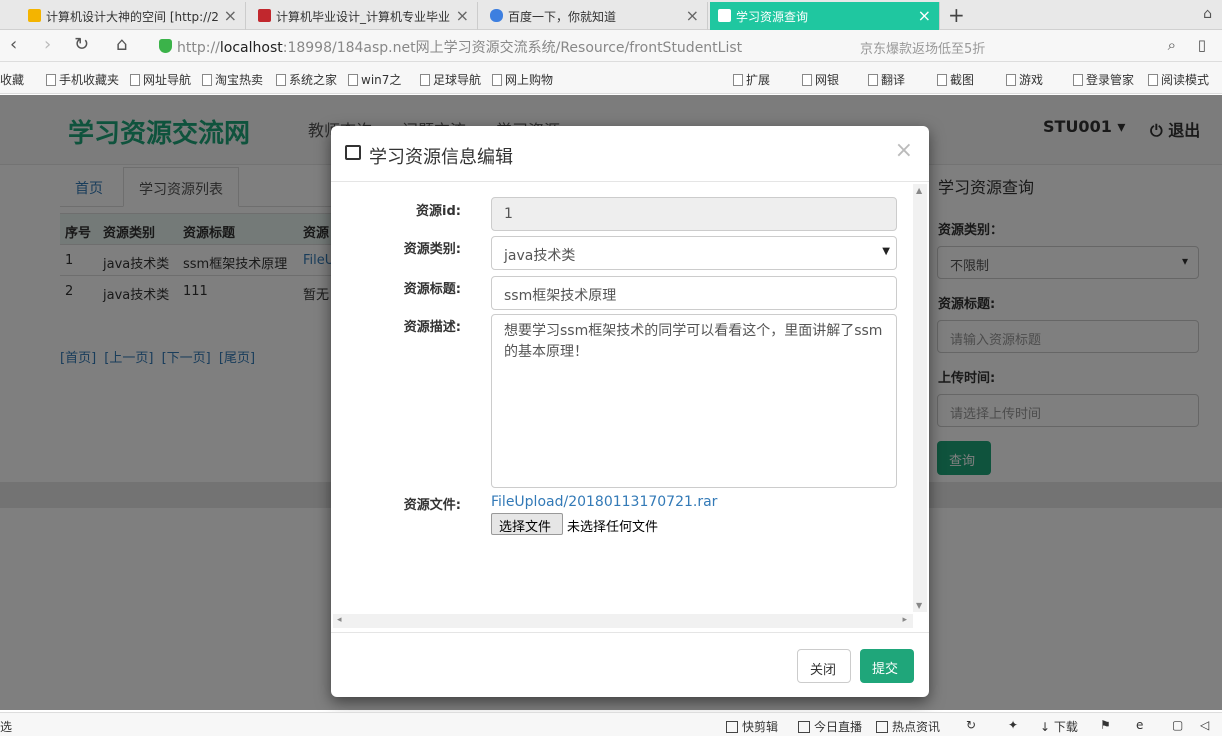  Describe the element at coordinates (251, 48) in the screenshot. I see `url-host: localhost` at that location.